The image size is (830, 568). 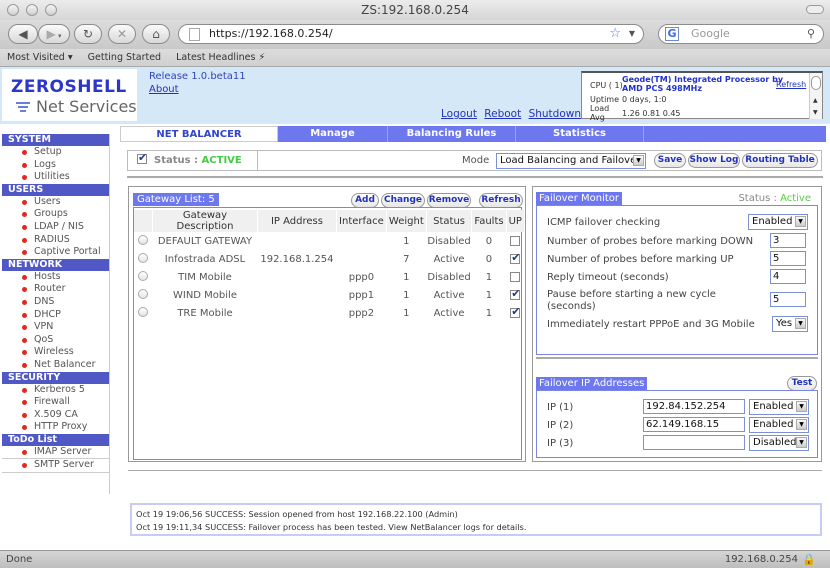 I want to click on sidebar-item-http-proxy: HTTP Proxy, so click(x=55, y=427).